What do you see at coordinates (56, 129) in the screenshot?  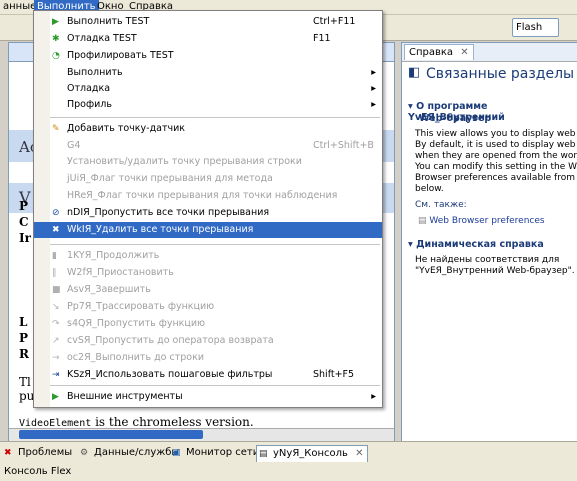 I see `watchpoint-icon: ✎` at bounding box center [56, 129].